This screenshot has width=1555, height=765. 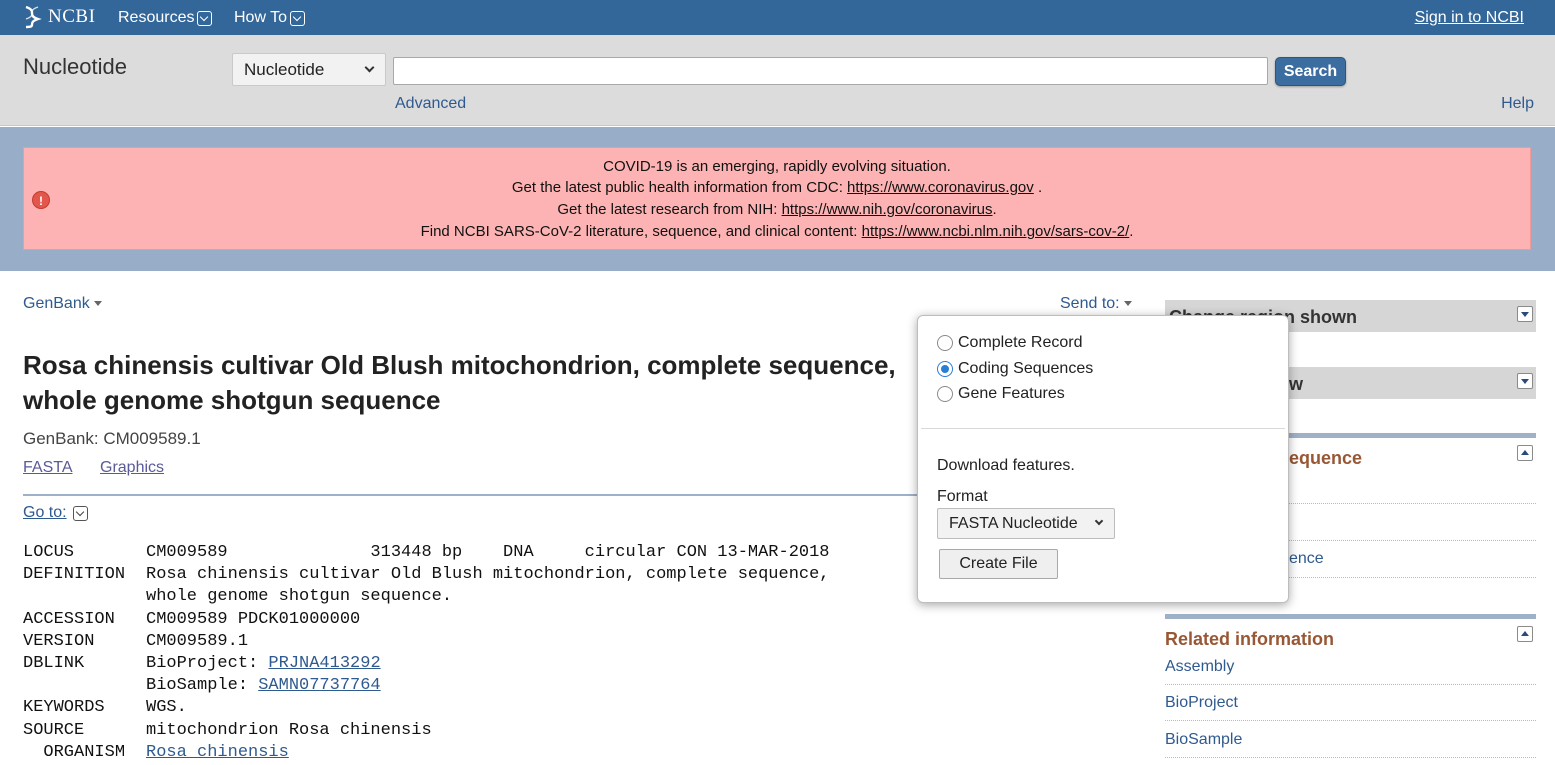 What do you see at coordinates (75, 66) in the screenshot?
I see `database-title: Nucleotide` at bounding box center [75, 66].